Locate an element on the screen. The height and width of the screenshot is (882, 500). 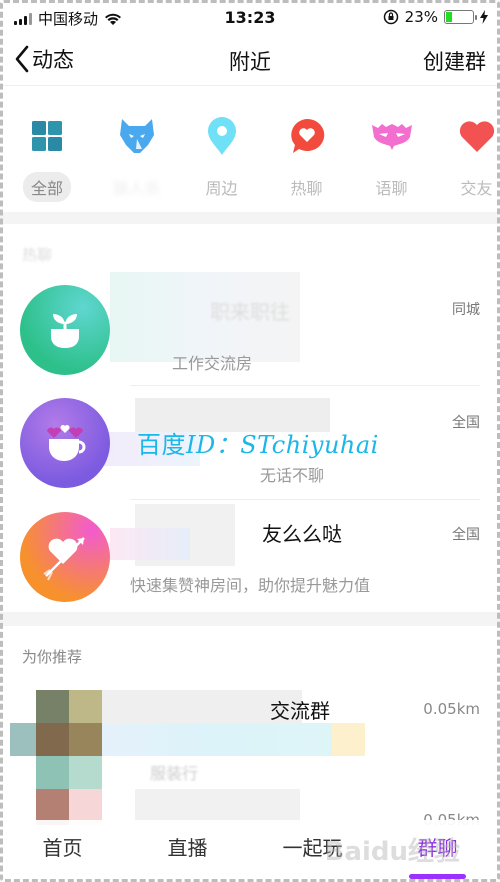
category-label: 热聊 is located at coordinates (306, 188).